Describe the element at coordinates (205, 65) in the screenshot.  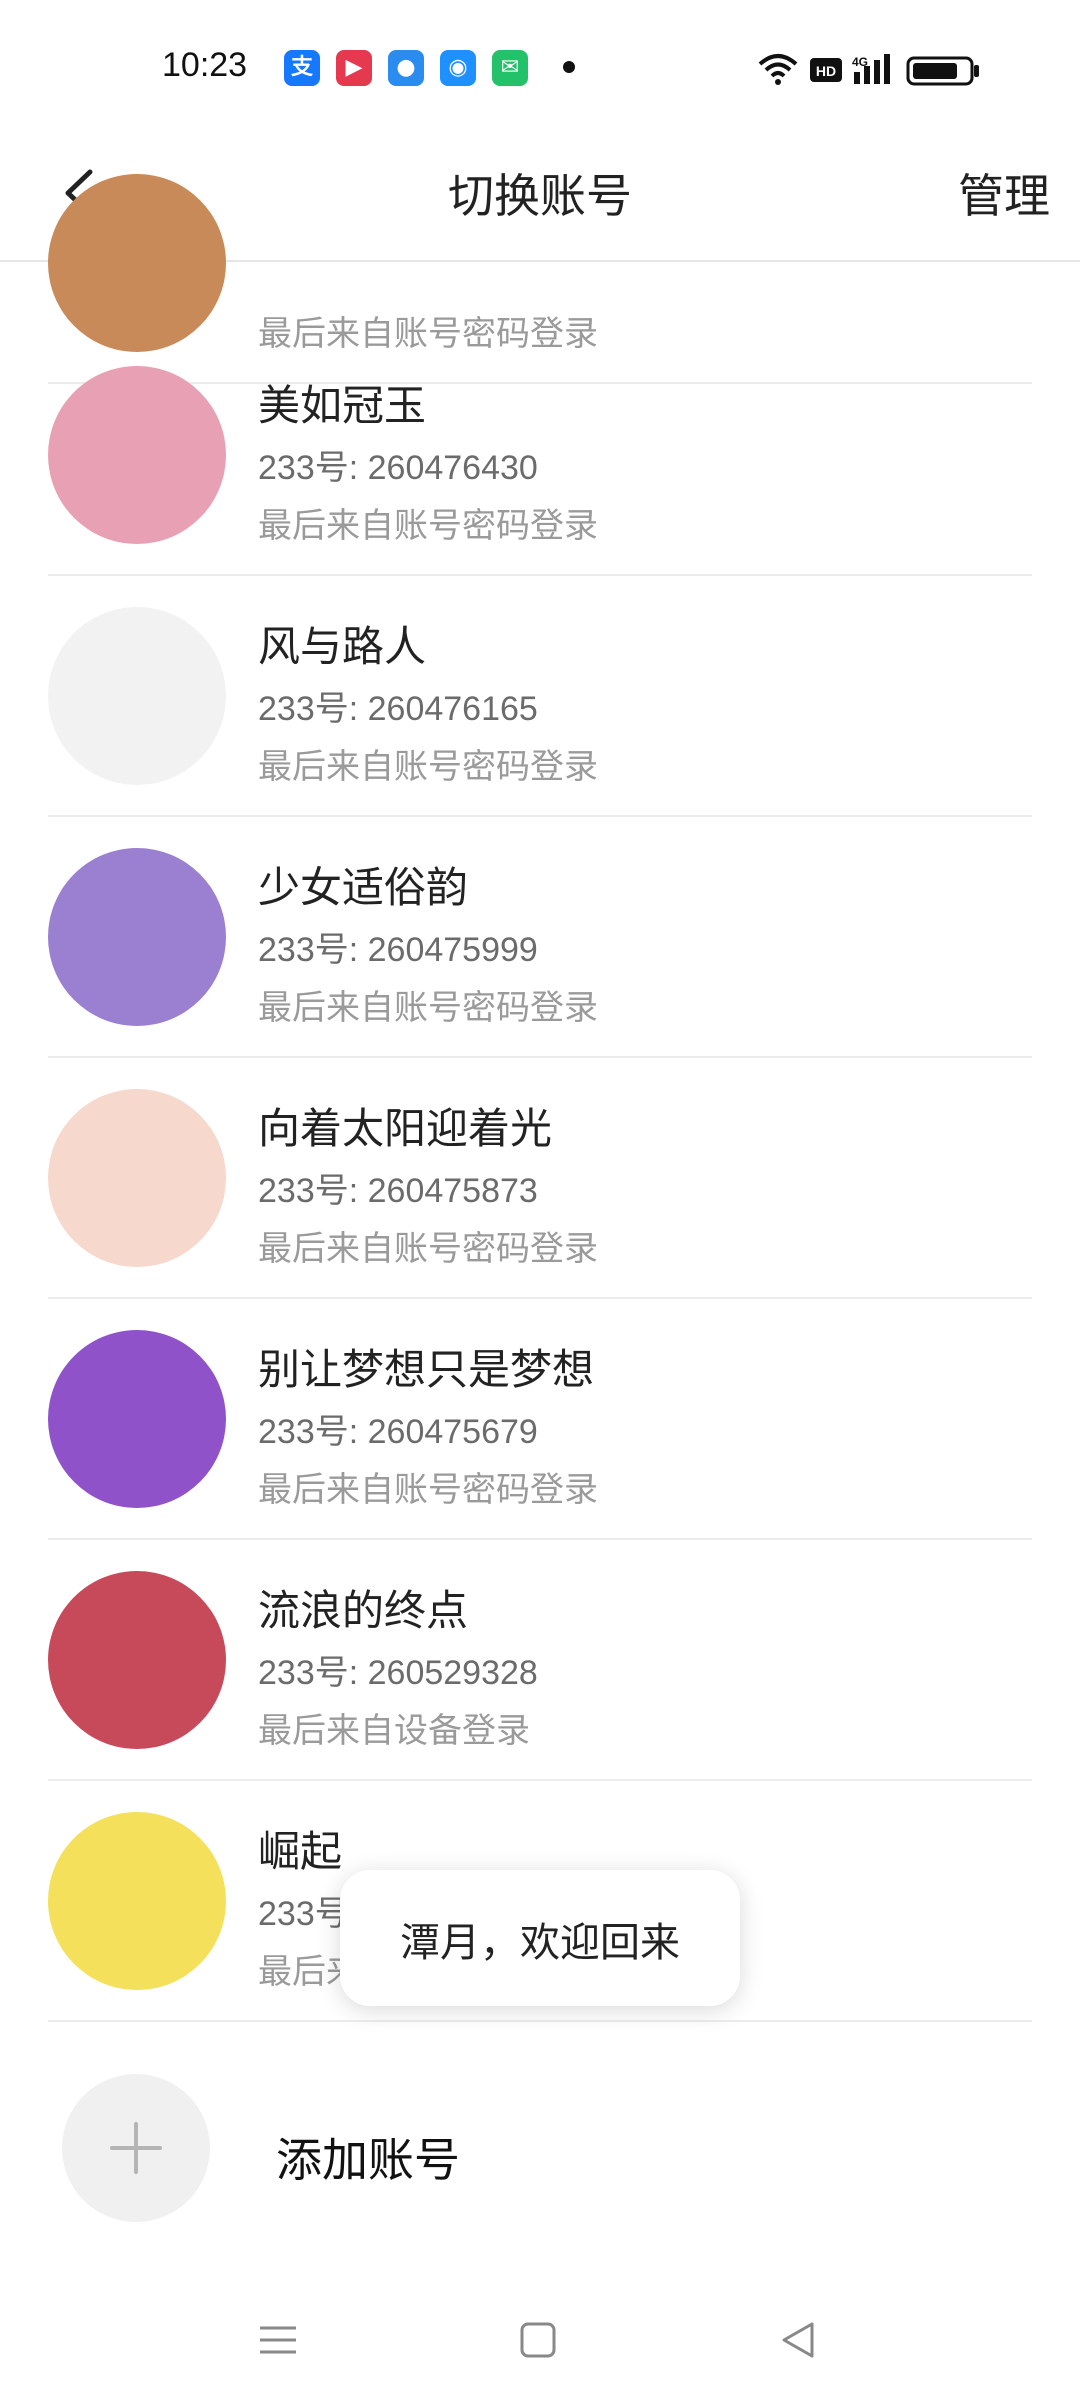
I see `status-time: 10:23` at that location.